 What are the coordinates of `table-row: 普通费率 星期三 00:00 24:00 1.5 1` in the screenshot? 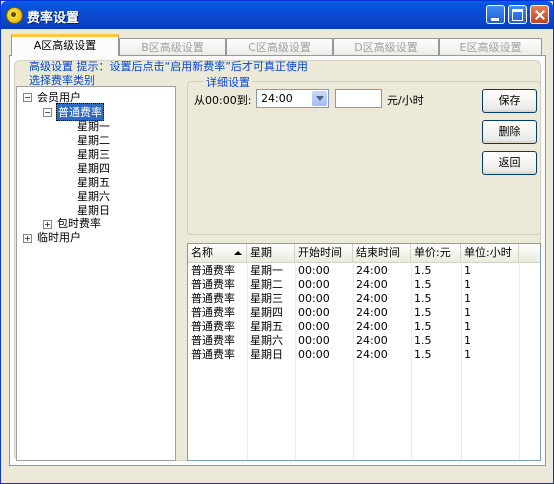 It's located at (364, 299).